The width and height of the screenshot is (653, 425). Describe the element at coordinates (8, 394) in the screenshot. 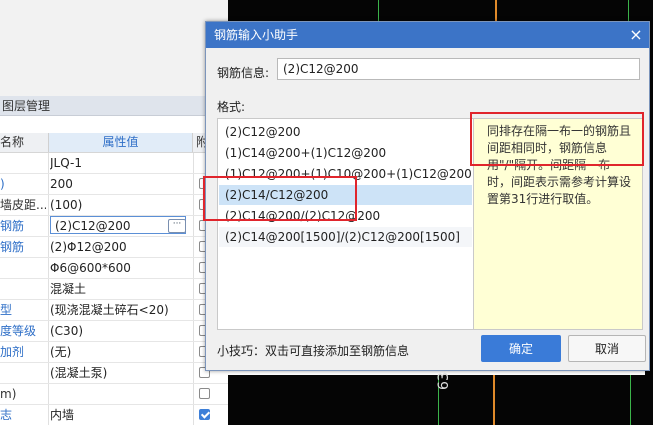

I see `property-name: m)` at that location.